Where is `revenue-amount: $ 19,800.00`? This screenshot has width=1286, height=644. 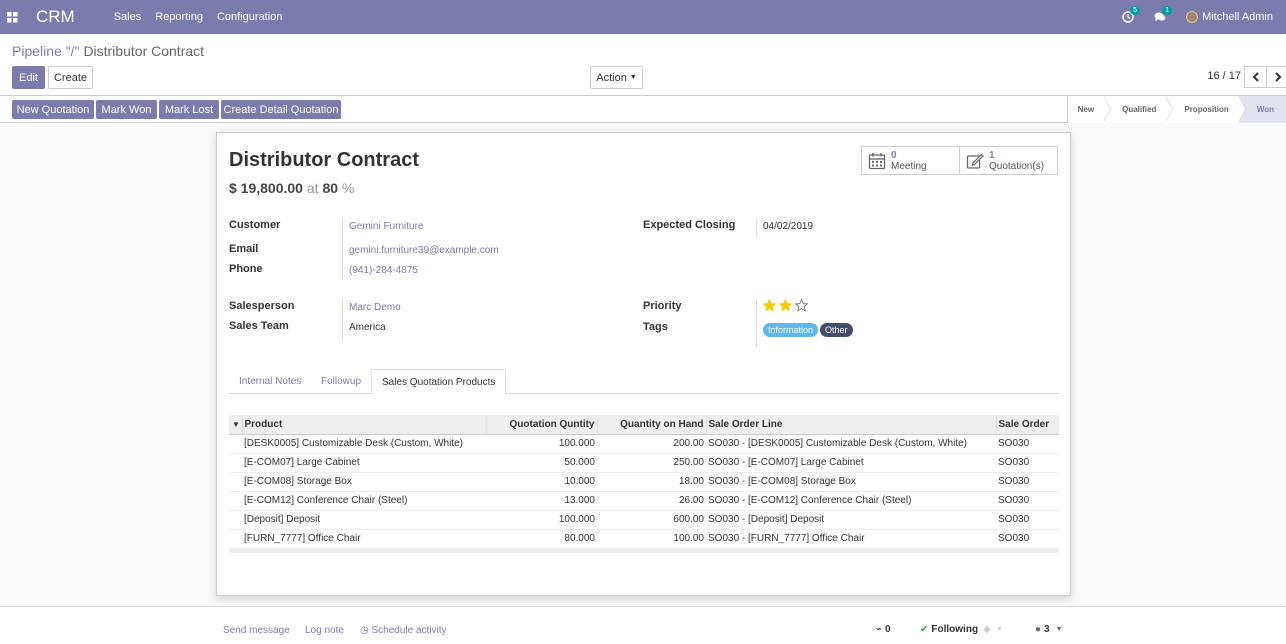
revenue-amount: $ 19,800.00 is located at coordinates (266, 188).